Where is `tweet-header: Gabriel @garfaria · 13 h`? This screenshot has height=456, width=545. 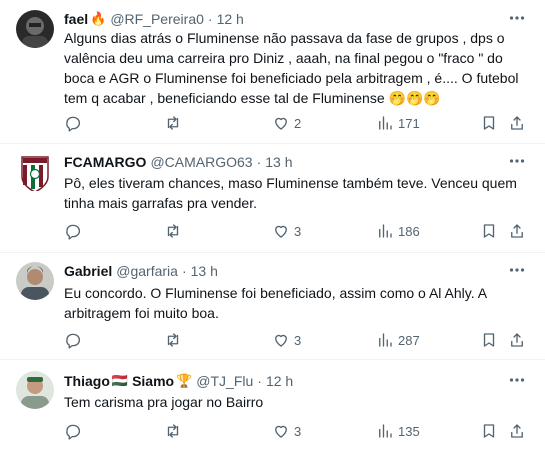 tweet-header: Gabriel @garfaria · 13 h is located at coordinates (284, 271).